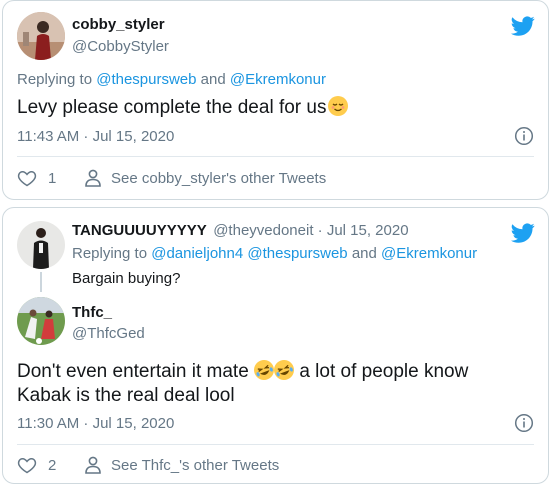 Image resolution: width=552 pixels, height=485 pixels. What do you see at coordinates (95, 423) in the screenshot?
I see `timestamp: 11:30 AM · Jul 15, 2020` at bounding box center [95, 423].